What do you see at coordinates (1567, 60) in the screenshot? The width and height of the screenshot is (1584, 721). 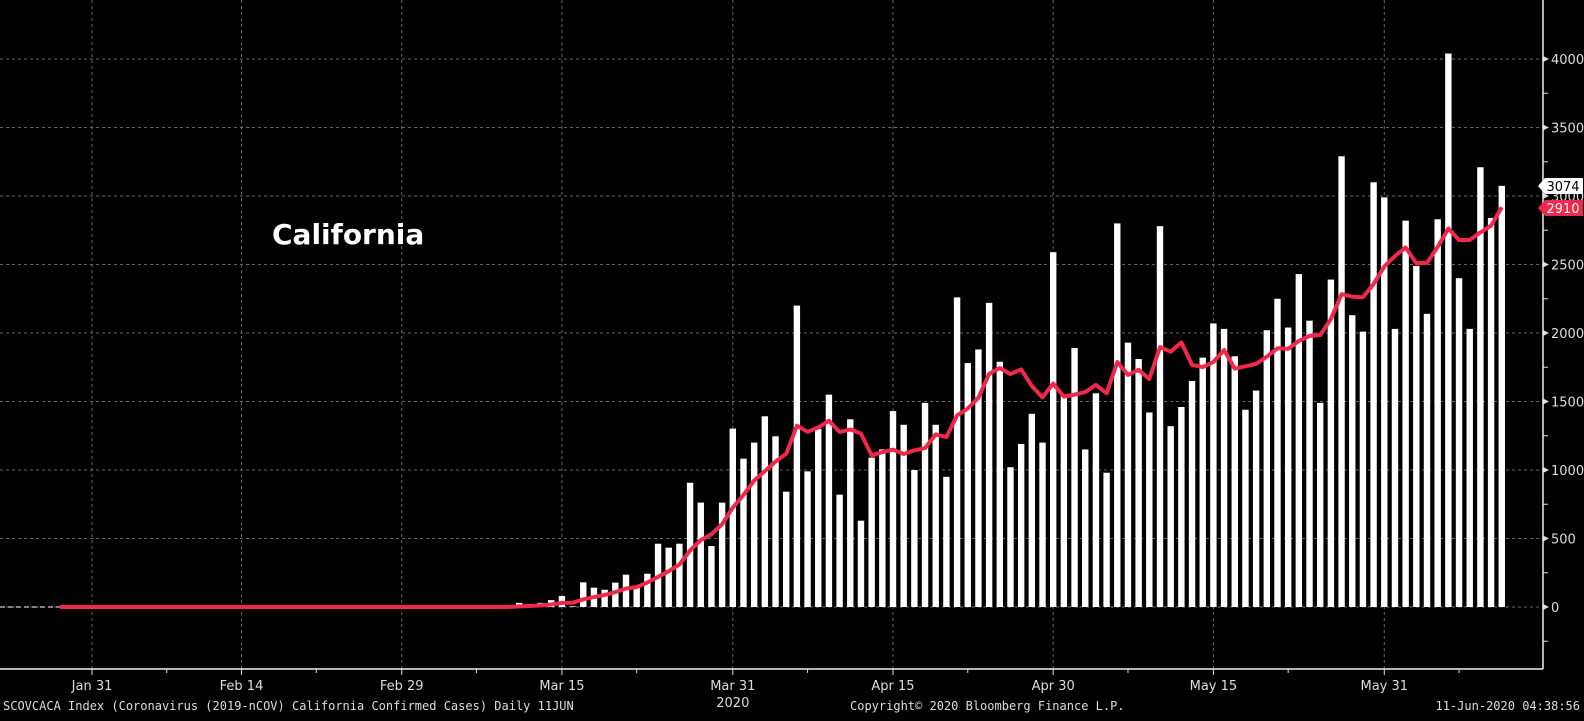 I see `y-tick-label: 4000` at bounding box center [1567, 60].